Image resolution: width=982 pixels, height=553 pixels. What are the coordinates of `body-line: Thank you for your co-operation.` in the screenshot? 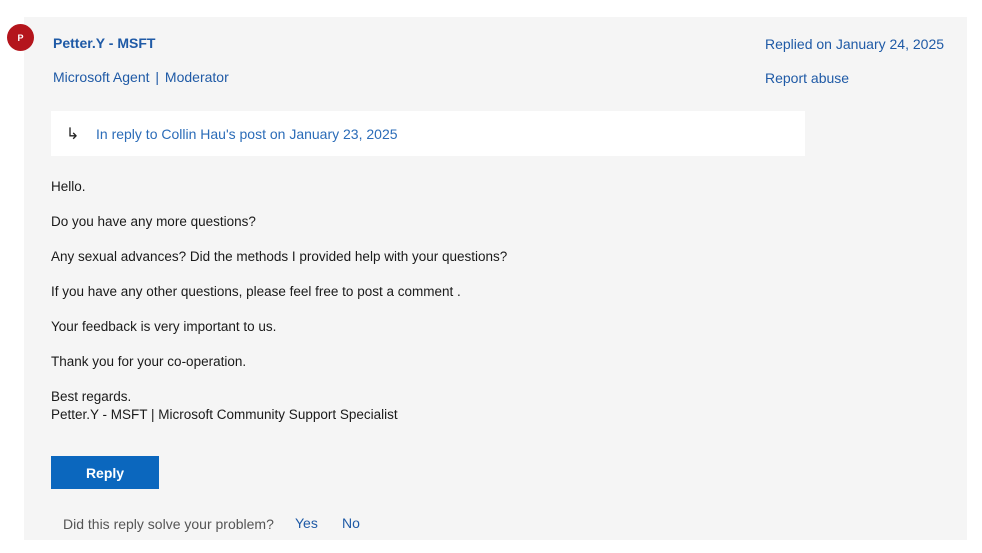 It's located at (149, 361).